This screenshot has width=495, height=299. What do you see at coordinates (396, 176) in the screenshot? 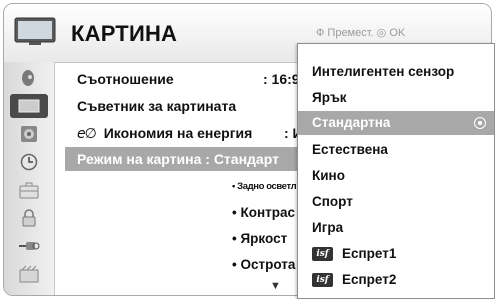
I see `option-cinema: Кино` at bounding box center [396, 176].